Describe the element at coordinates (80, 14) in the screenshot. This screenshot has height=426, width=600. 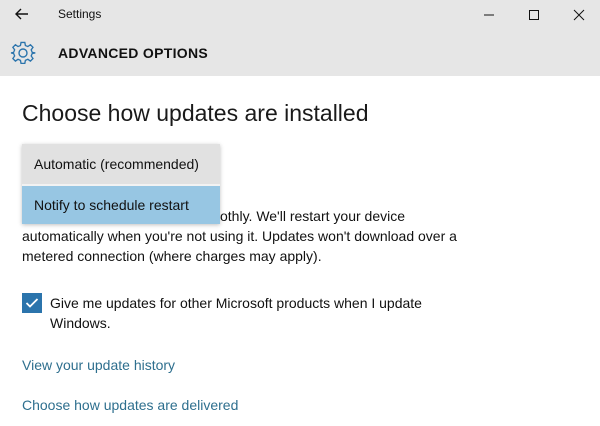
I see `app-title: Settings` at that location.